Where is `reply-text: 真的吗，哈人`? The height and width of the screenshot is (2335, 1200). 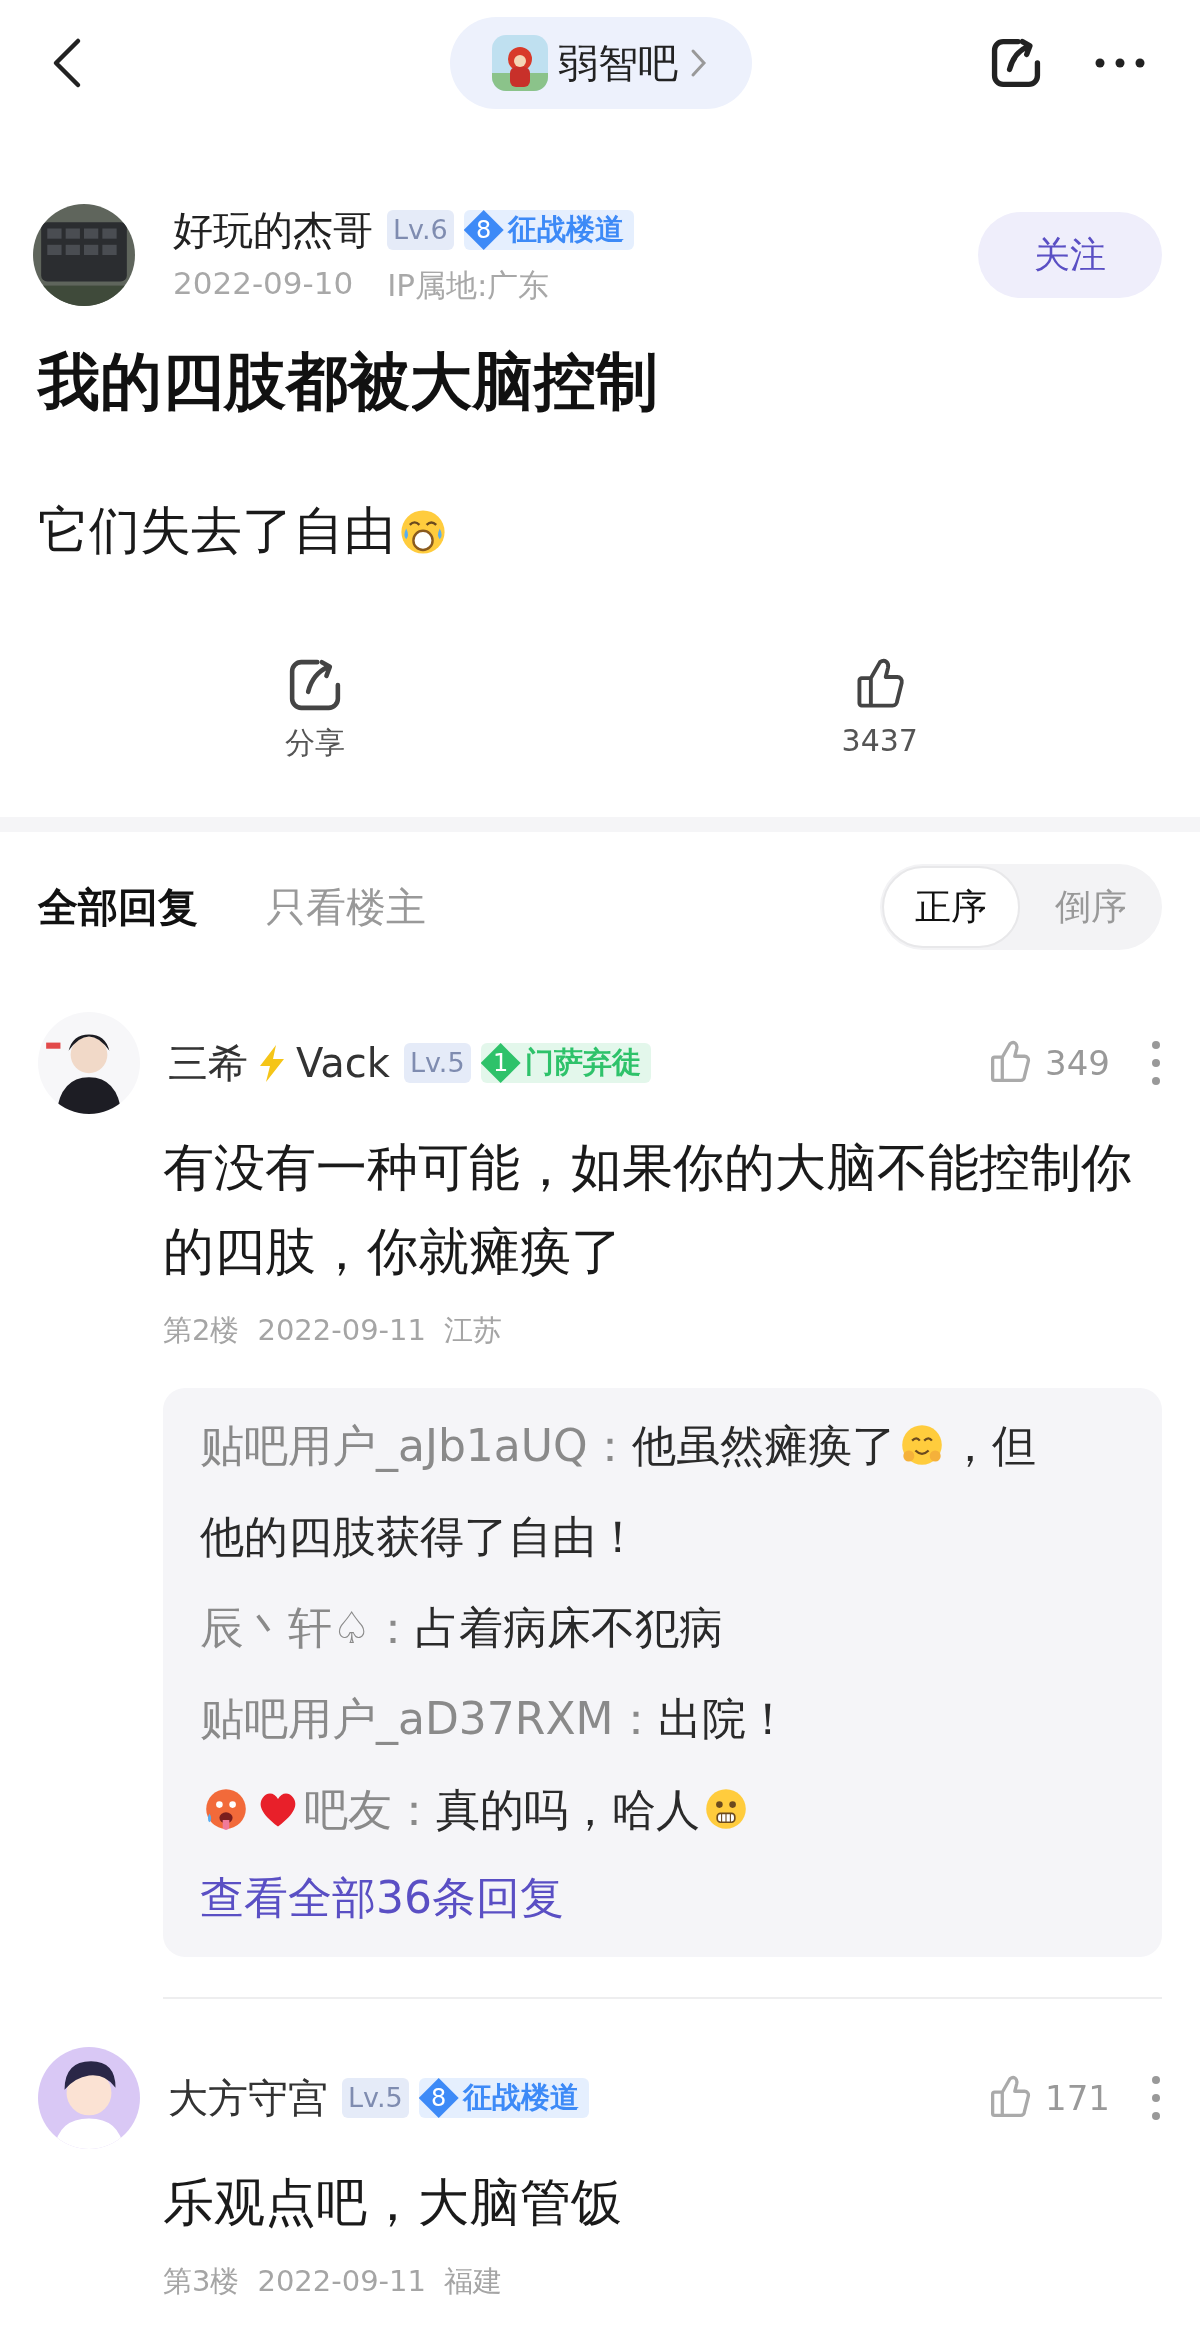 reply-text: 真的吗，哈人 is located at coordinates (568, 1809).